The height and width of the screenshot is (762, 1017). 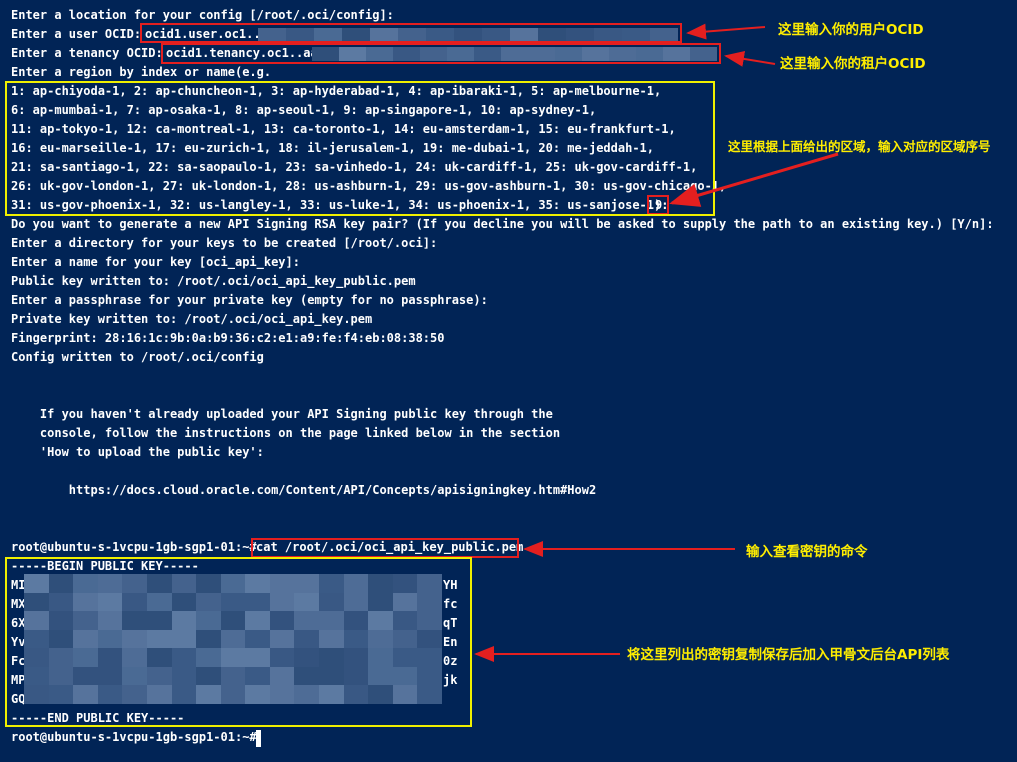 I want to click on key-note: 将这里列出的密钥复制保存后加入甲骨文后台API列表, so click(x=788, y=655).